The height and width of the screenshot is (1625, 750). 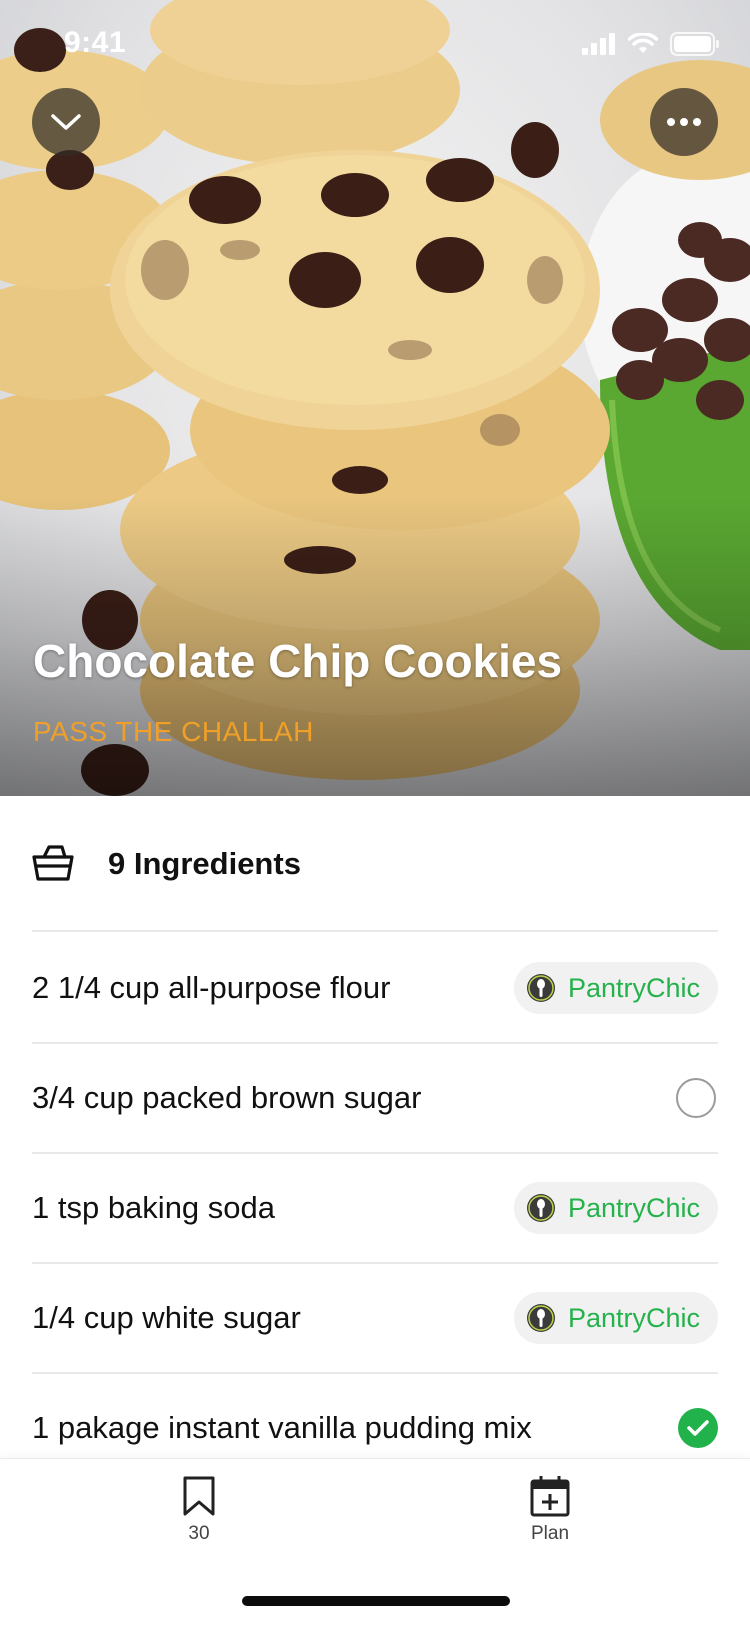 What do you see at coordinates (550, 1533) in the screenshot?
I see `tab-plan-label: Plan` at bounding box center [550, 1533].